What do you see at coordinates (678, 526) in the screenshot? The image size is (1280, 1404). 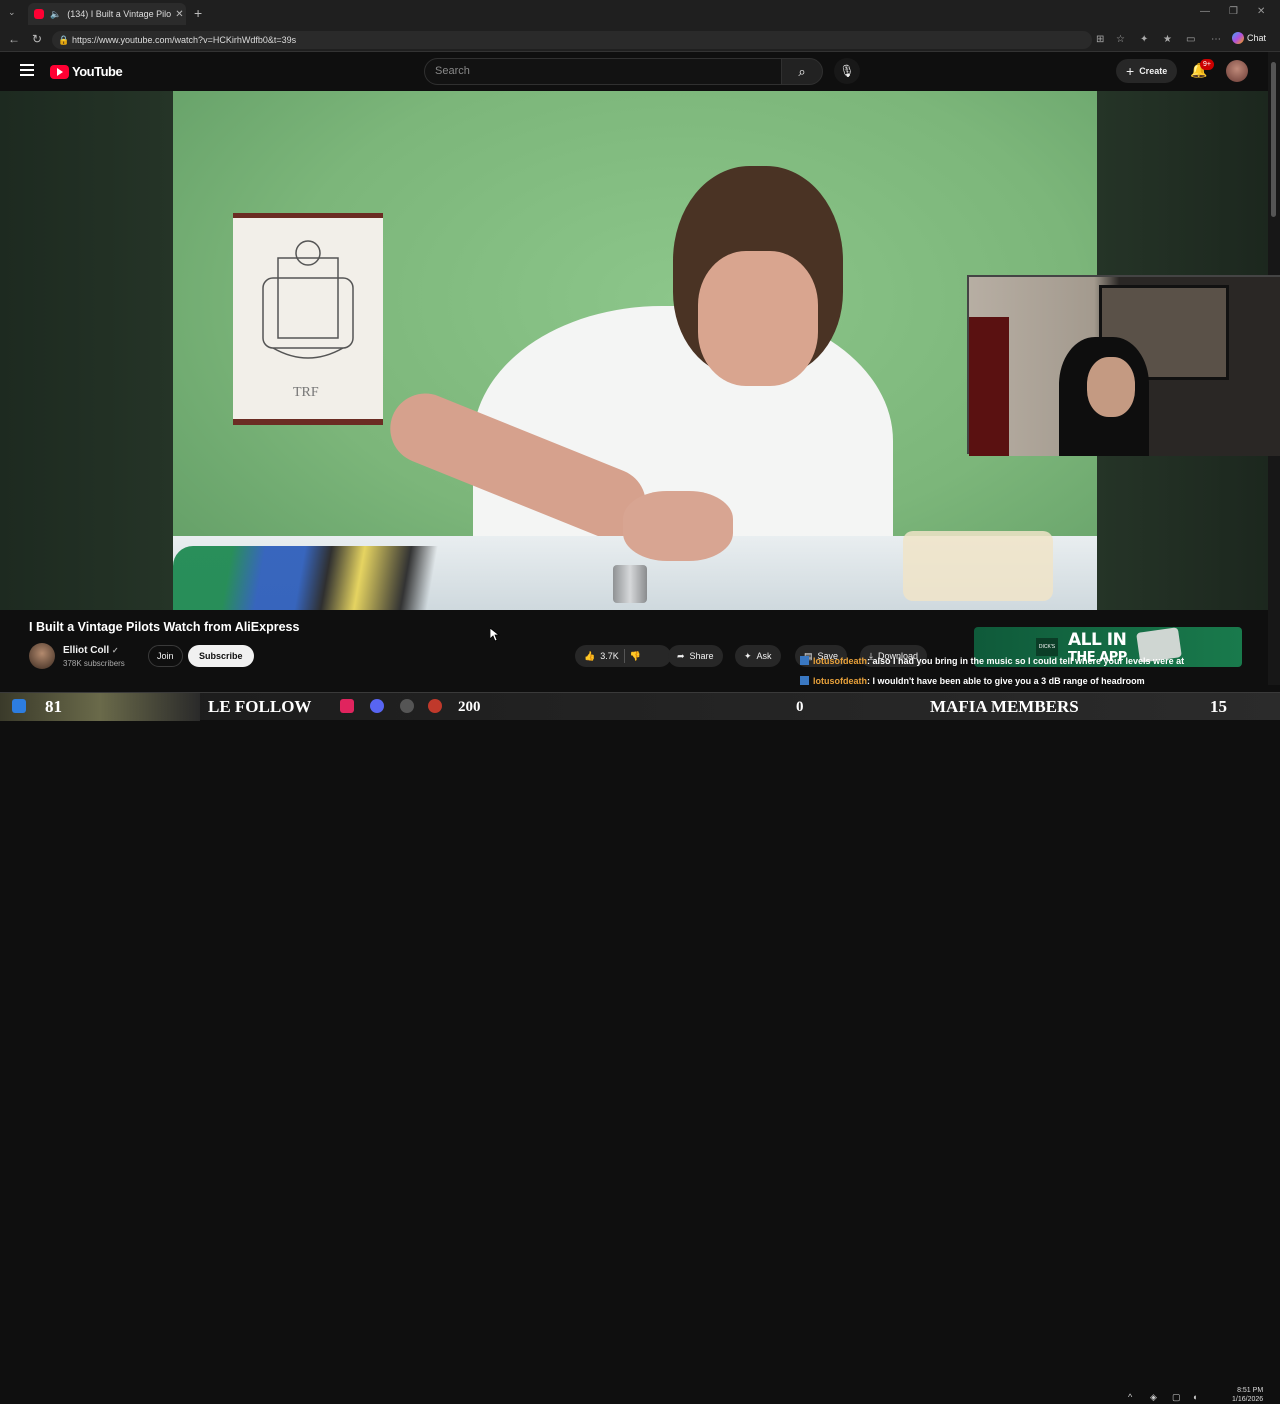 I see `person-hands` at bounding box center [678, 526].